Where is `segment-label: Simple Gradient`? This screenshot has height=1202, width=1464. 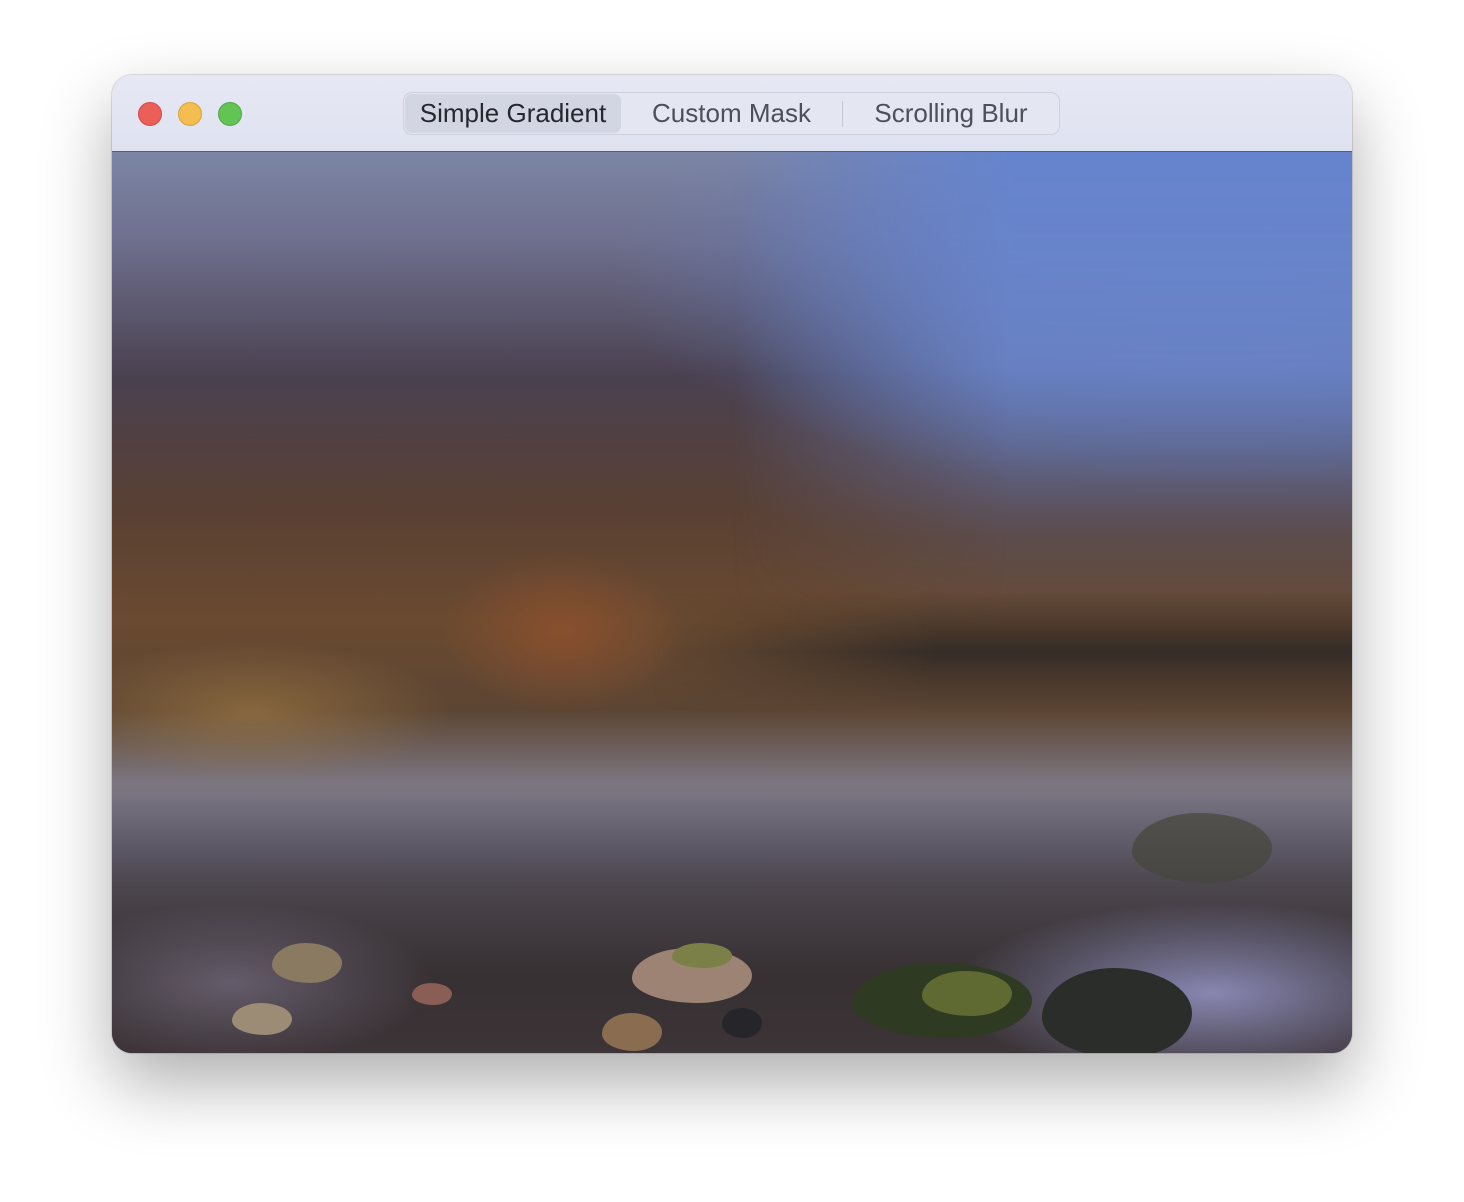
segment-label: Simple Gradient is located at coordinates (513, 113).